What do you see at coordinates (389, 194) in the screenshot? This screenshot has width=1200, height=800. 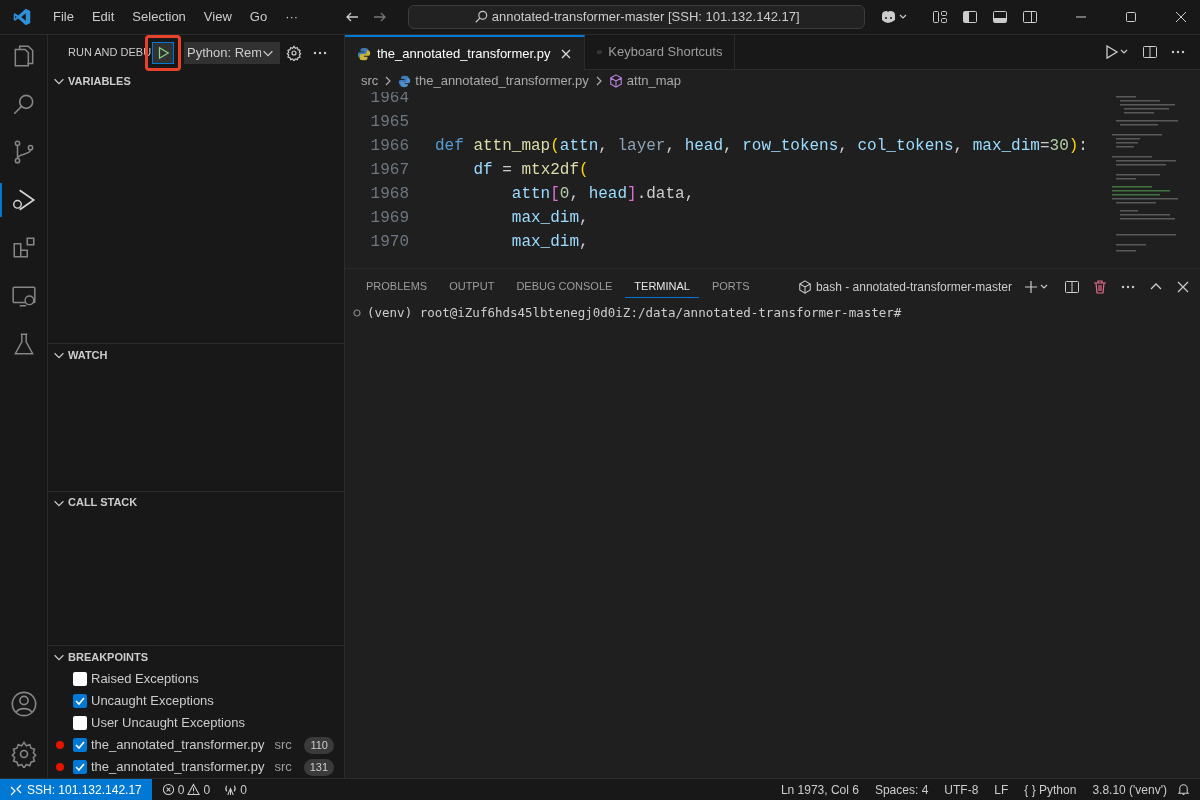 I see `line-number: 1968` at bounding box center [389, 194].